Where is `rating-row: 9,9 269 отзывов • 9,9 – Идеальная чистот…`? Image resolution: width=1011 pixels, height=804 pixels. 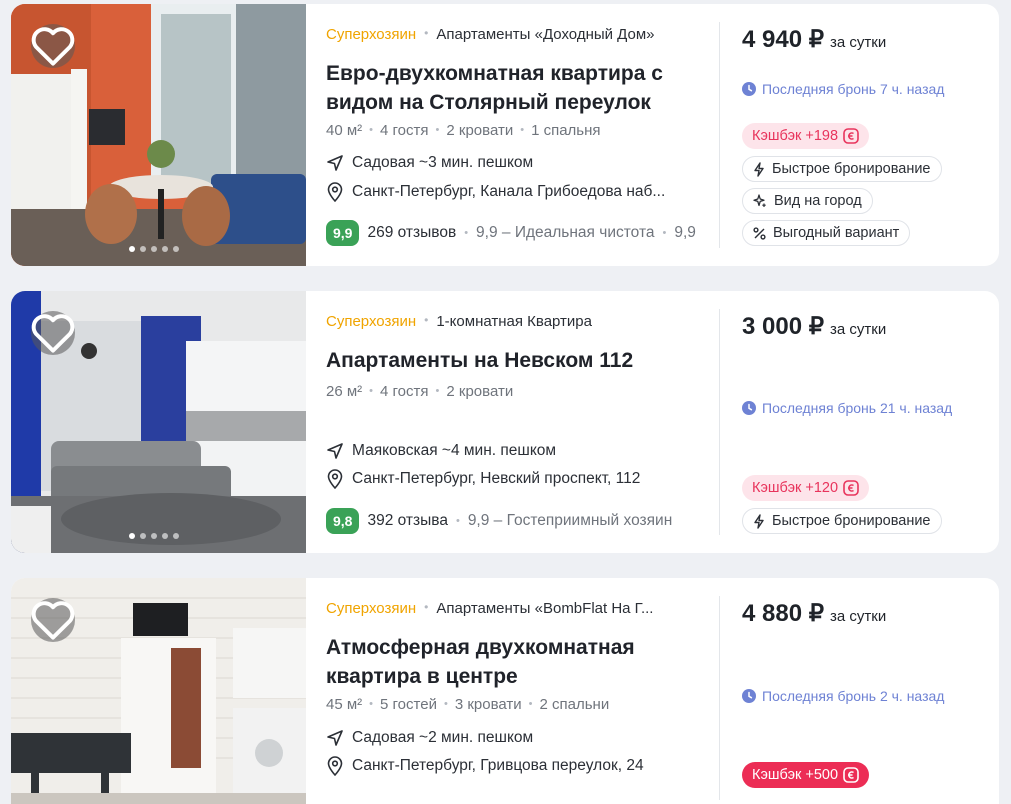 rating-row: 9,9 269 отзывов • 9,9 – Идеальная чистот… is located at coordinates (521, 233).